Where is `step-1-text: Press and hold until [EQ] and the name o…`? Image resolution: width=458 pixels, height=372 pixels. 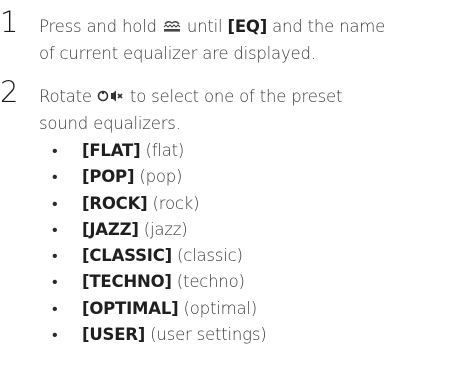 step-1-text: Press and hold until [EQ] and the name o… is located at coordinates (246, 40).